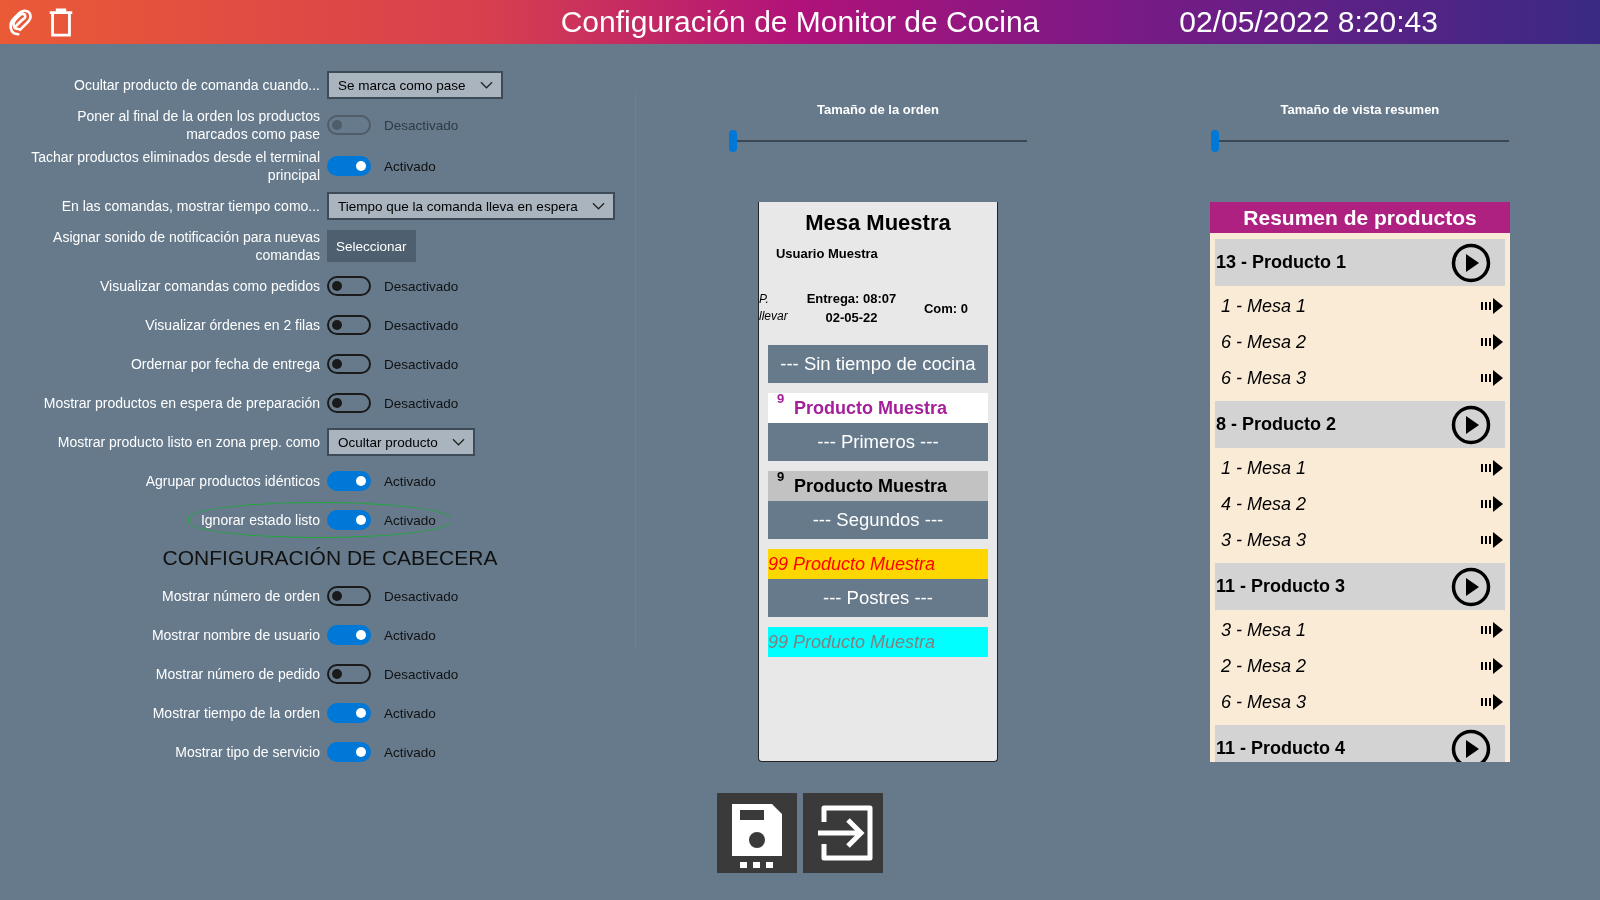 The height and width of the screenshot is (900, 1600). Describe the element at coordinates (1263, 540) in the screenshot. I see `table-item: 3 - Mesa 3` at that location.